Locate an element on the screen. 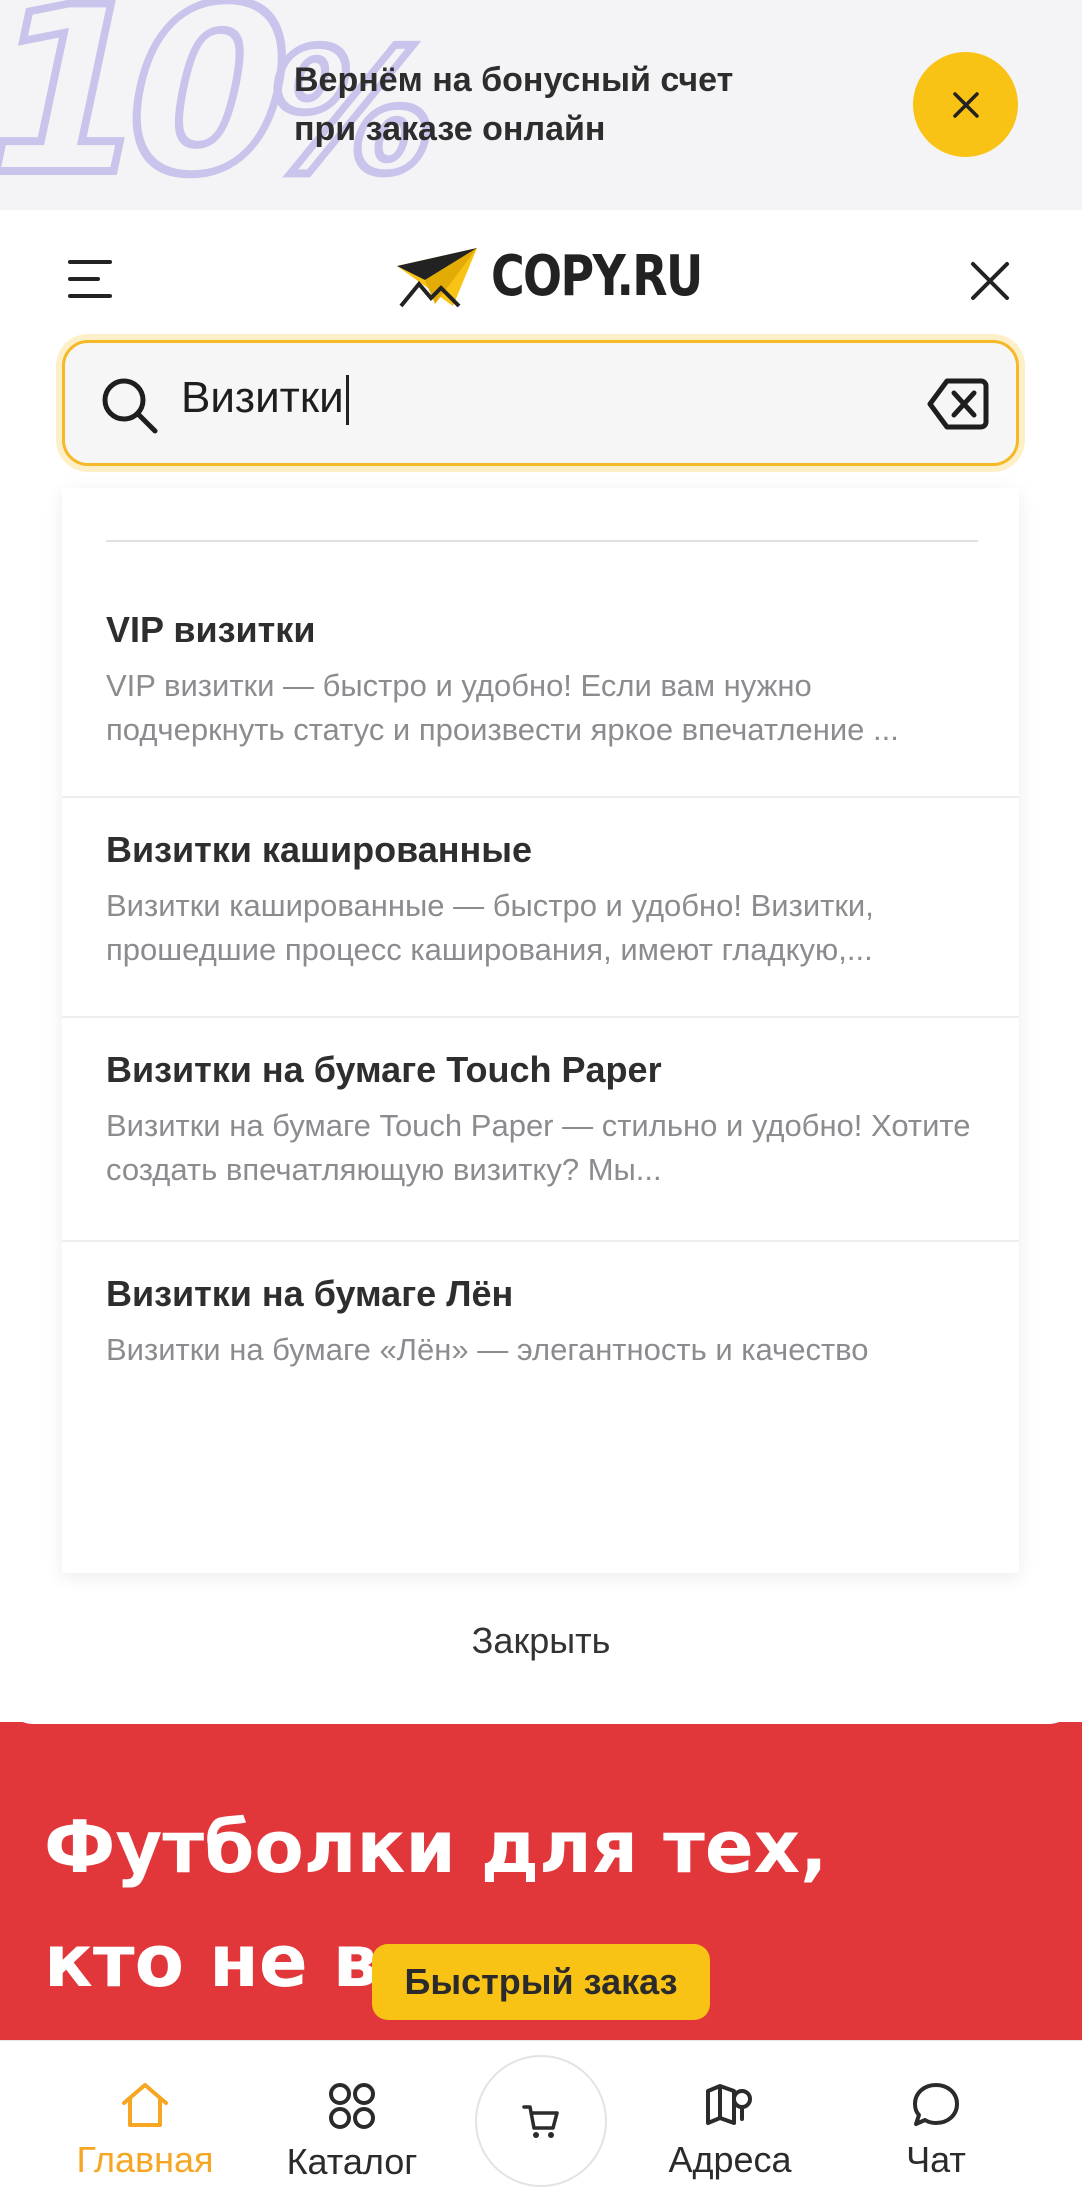 The width and height of the screenshot is (1082, 2202). clear-input-icon is located at coordinates (958, 404).